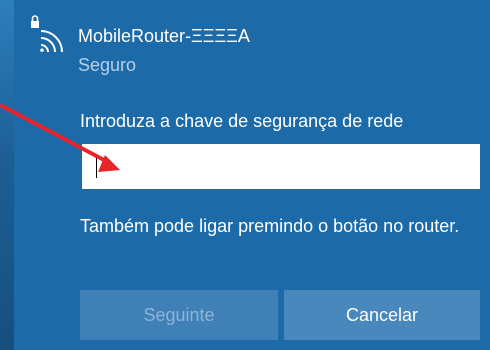 The image size is (490, 350). What do you see at coordinates (164, 36) in the screenshot?
I see `network-name: MobileRouter-ΞΞΞΞA` at bounding box center [164, 36].